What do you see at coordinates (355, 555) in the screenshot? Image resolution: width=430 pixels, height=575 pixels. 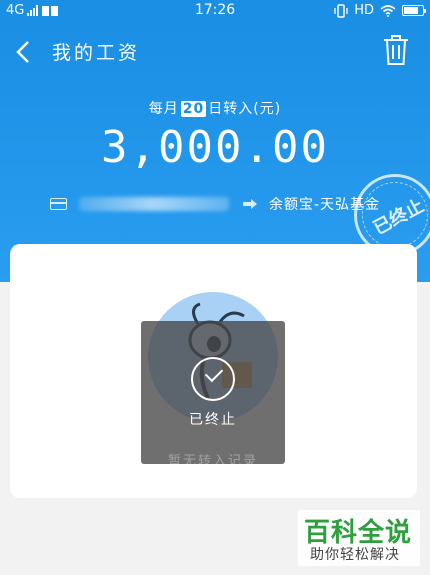 I see `watermark-subtitle: 助你轻松解决` at bounding box center [355, 555].